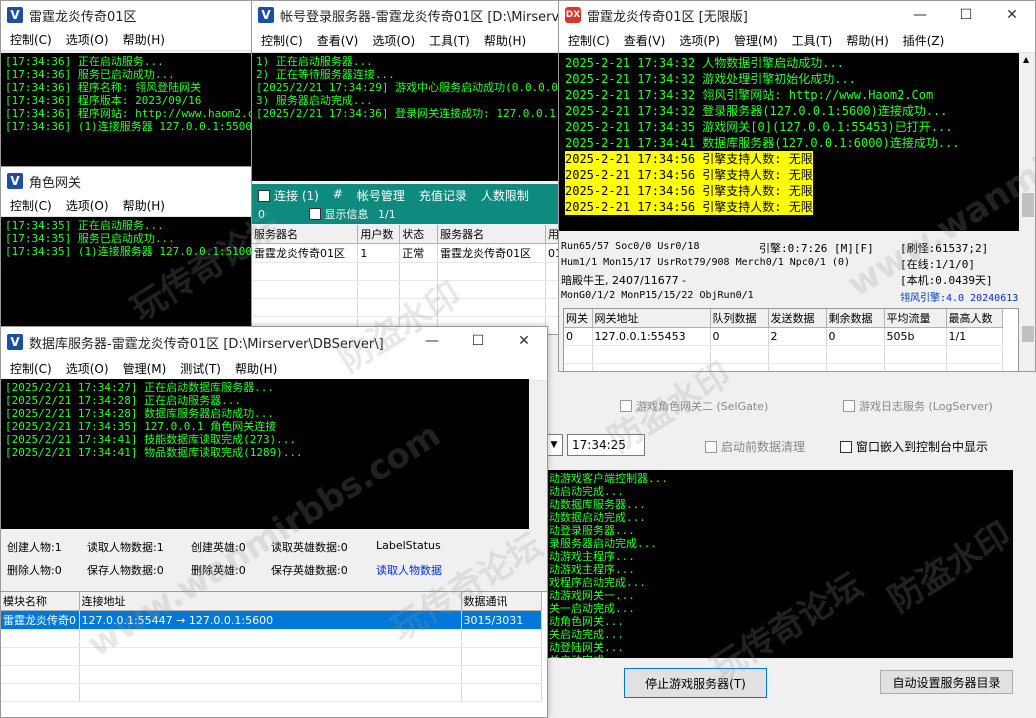 This screenshot has width=1036, height=718. What do you see at coordinates (505, 195) in the screenshot?
I see `login-tab: 人数限制` at bounding box center [505, 195].